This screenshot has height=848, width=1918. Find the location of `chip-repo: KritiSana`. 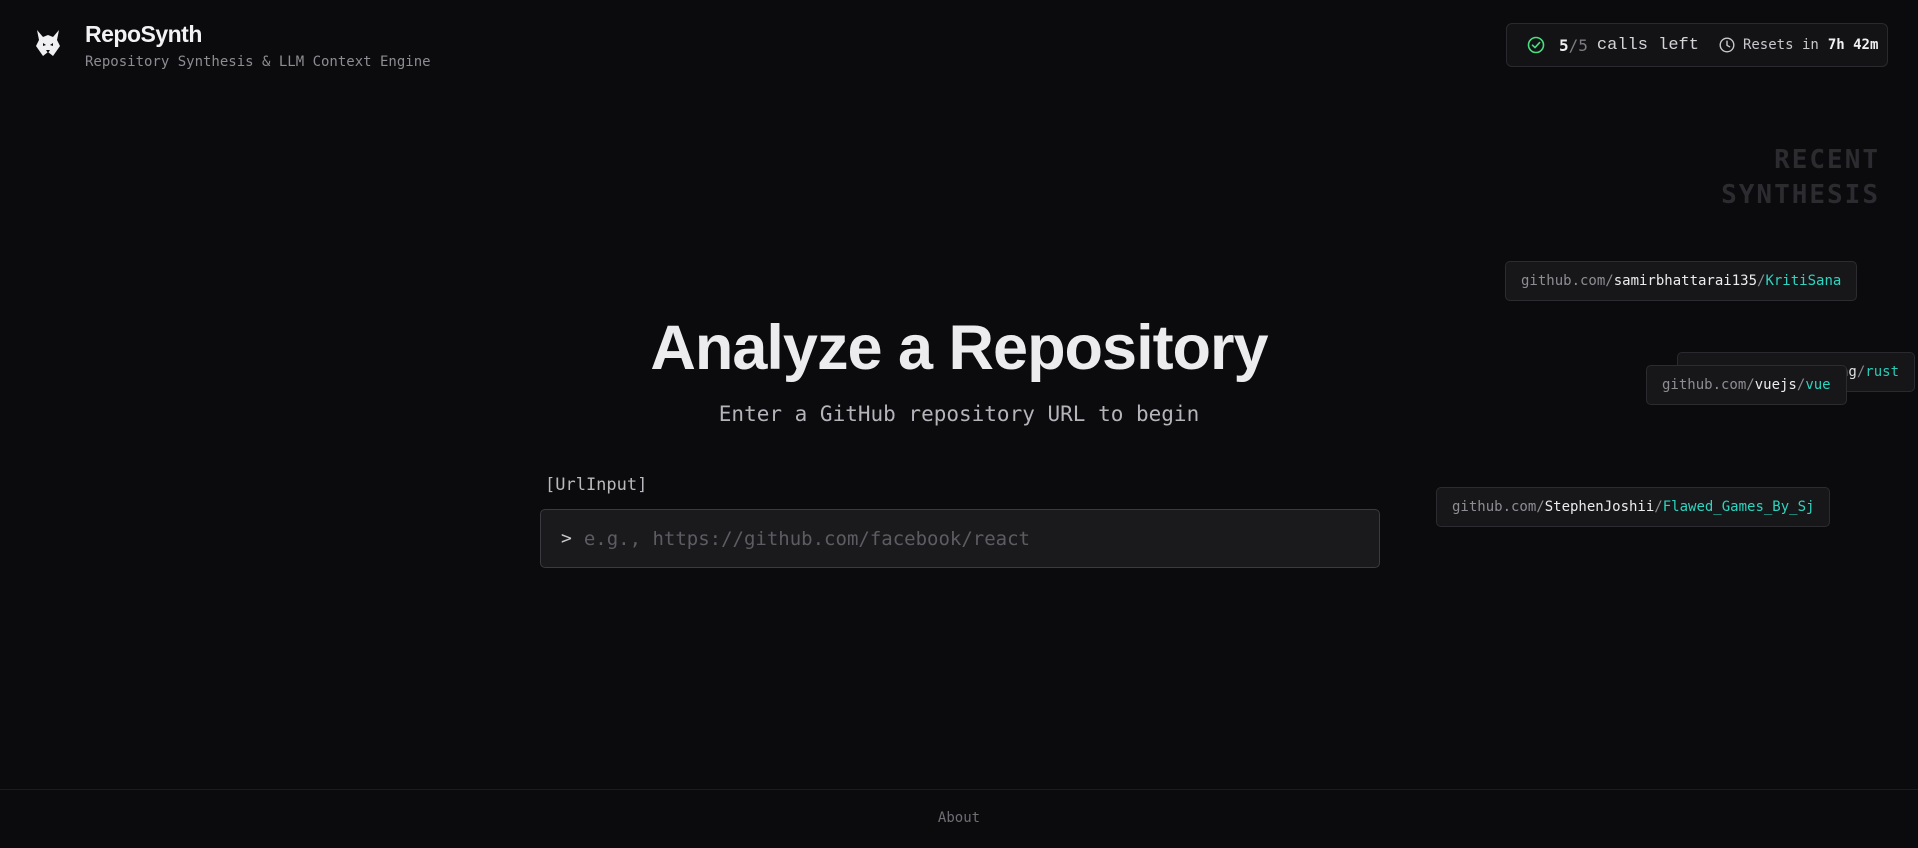

chip-repo: KritiSana is located at coordinates (1803, 281).